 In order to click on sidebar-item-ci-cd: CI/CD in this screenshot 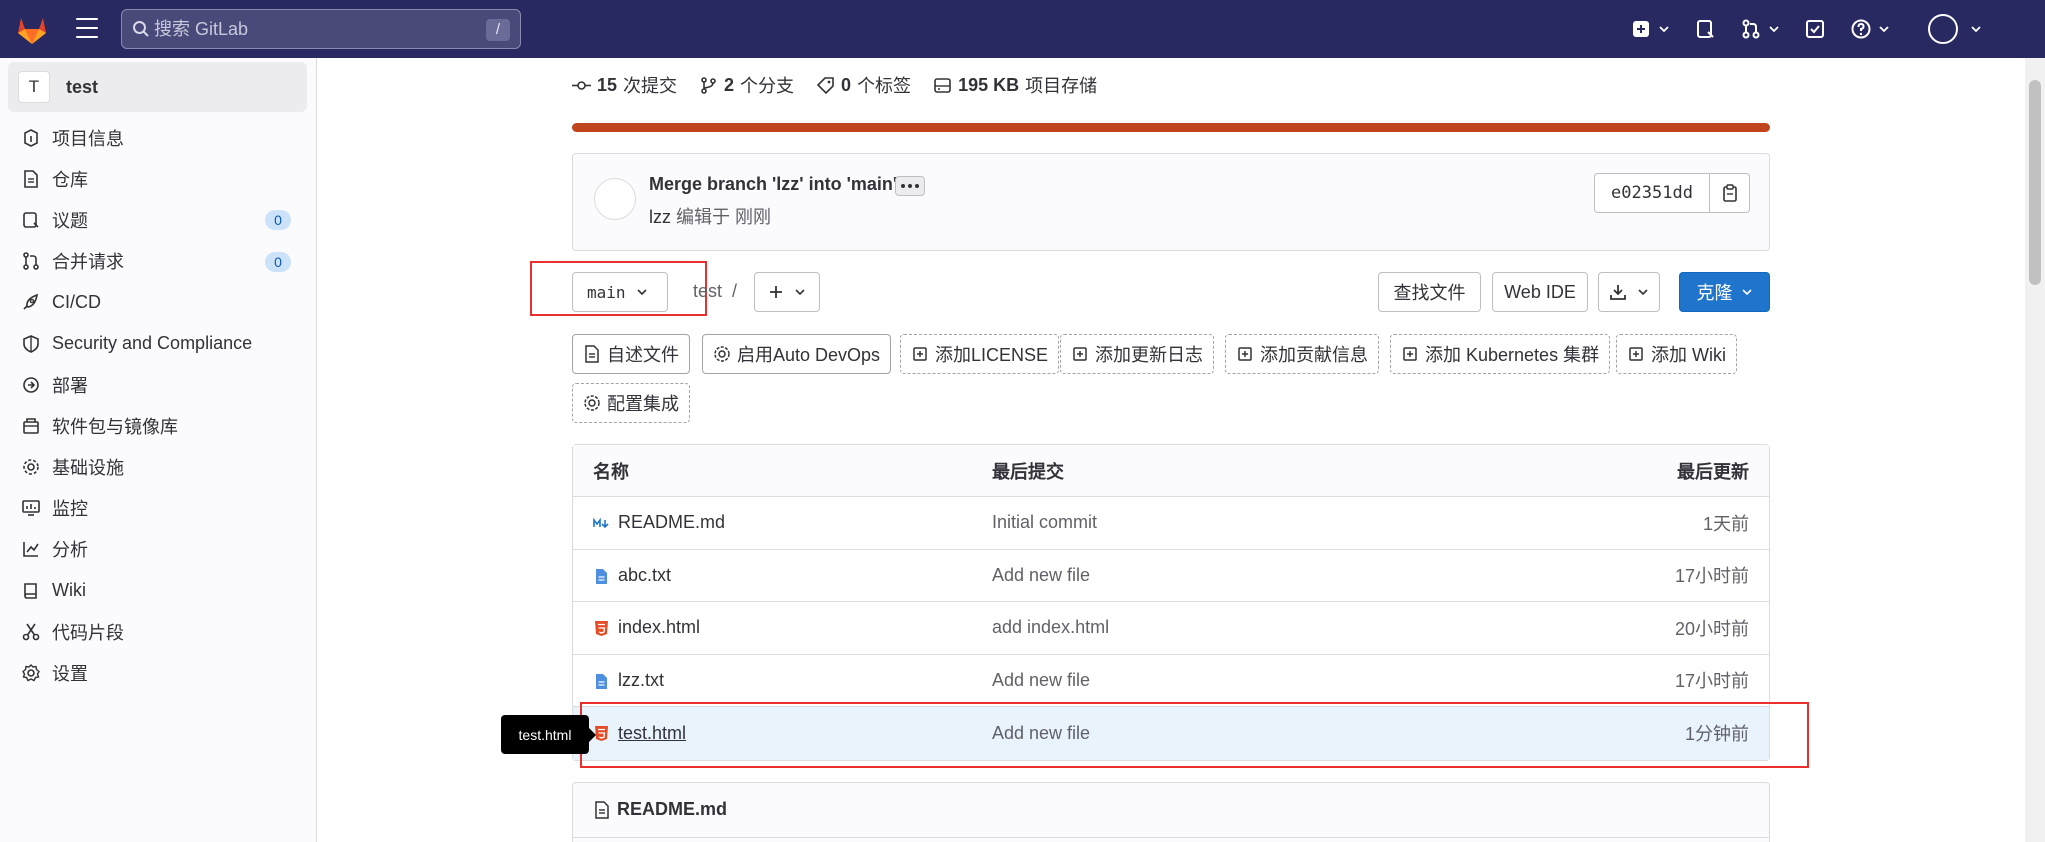, I will do `click(158, 302)`.